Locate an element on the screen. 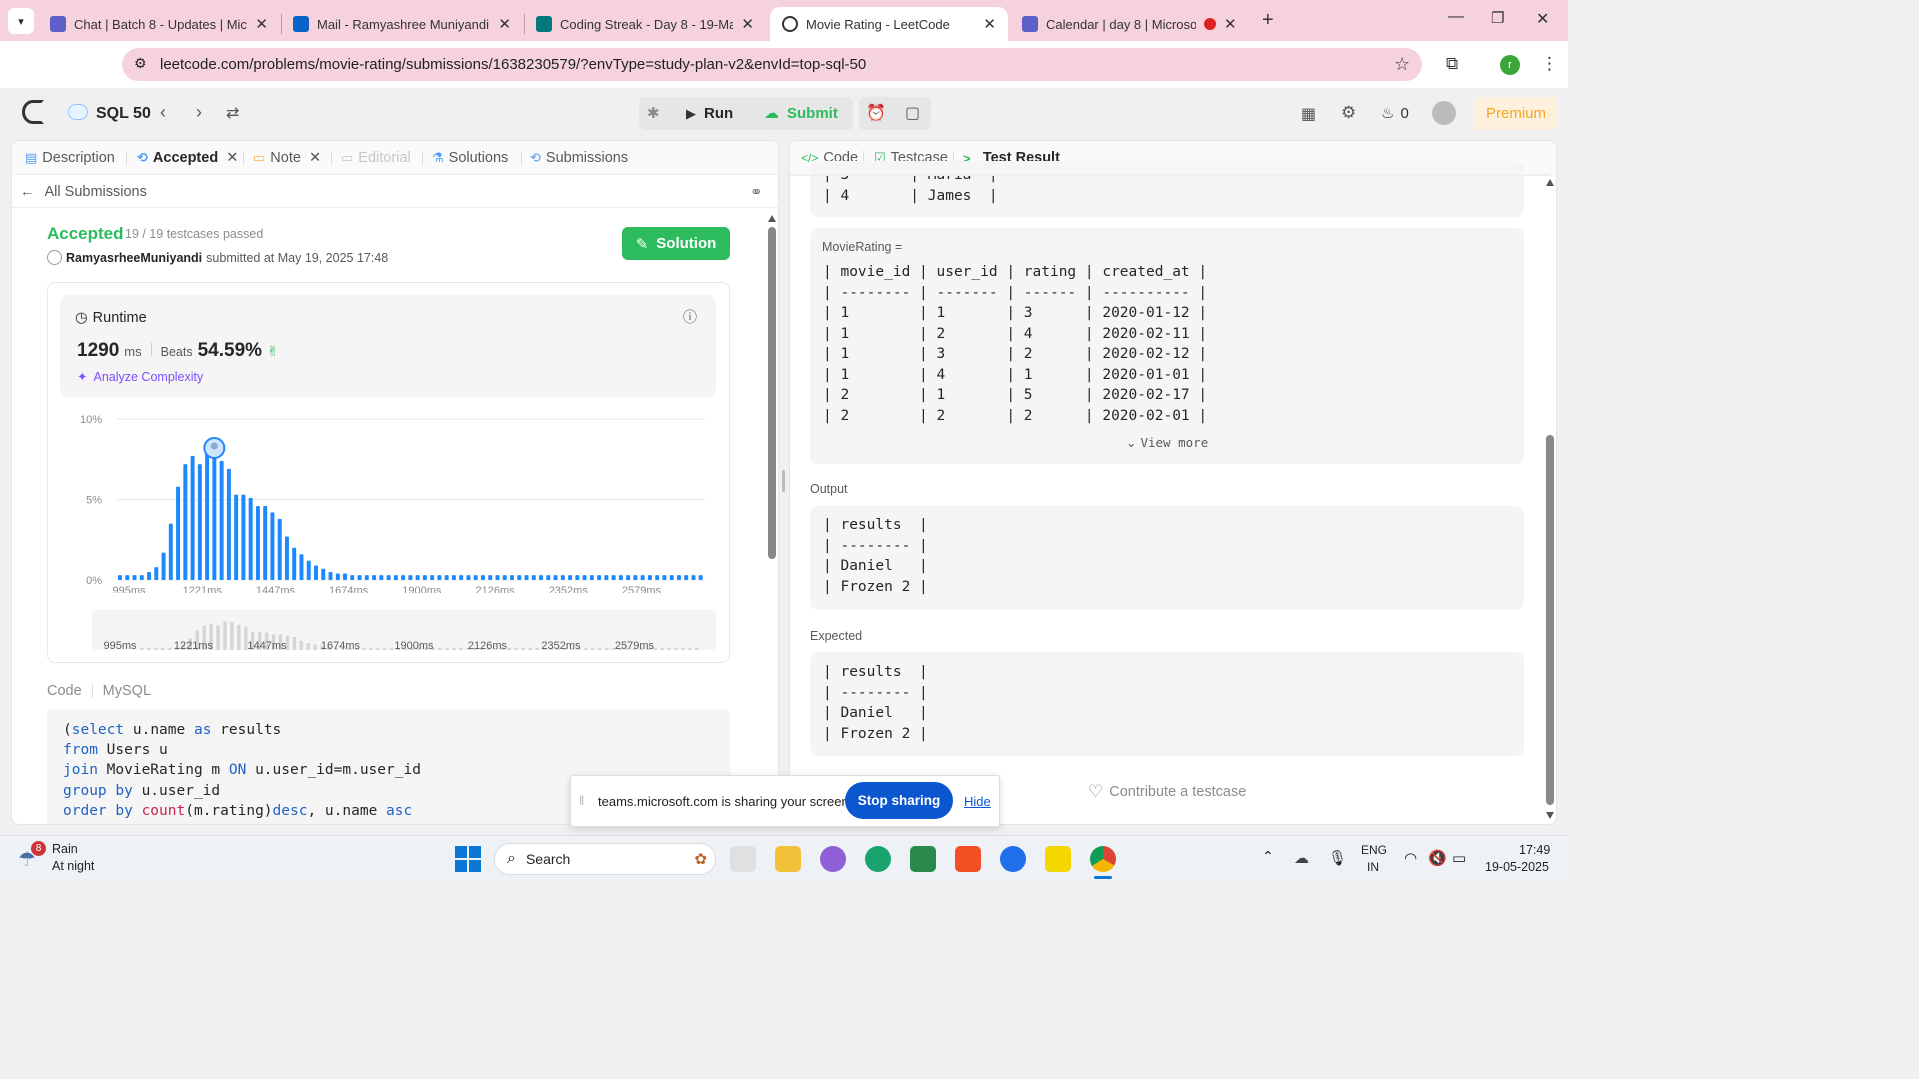 This screenshot has height=1079, width=1919. microphone-icon: 🎙 is located at coordinates (1337, 858).